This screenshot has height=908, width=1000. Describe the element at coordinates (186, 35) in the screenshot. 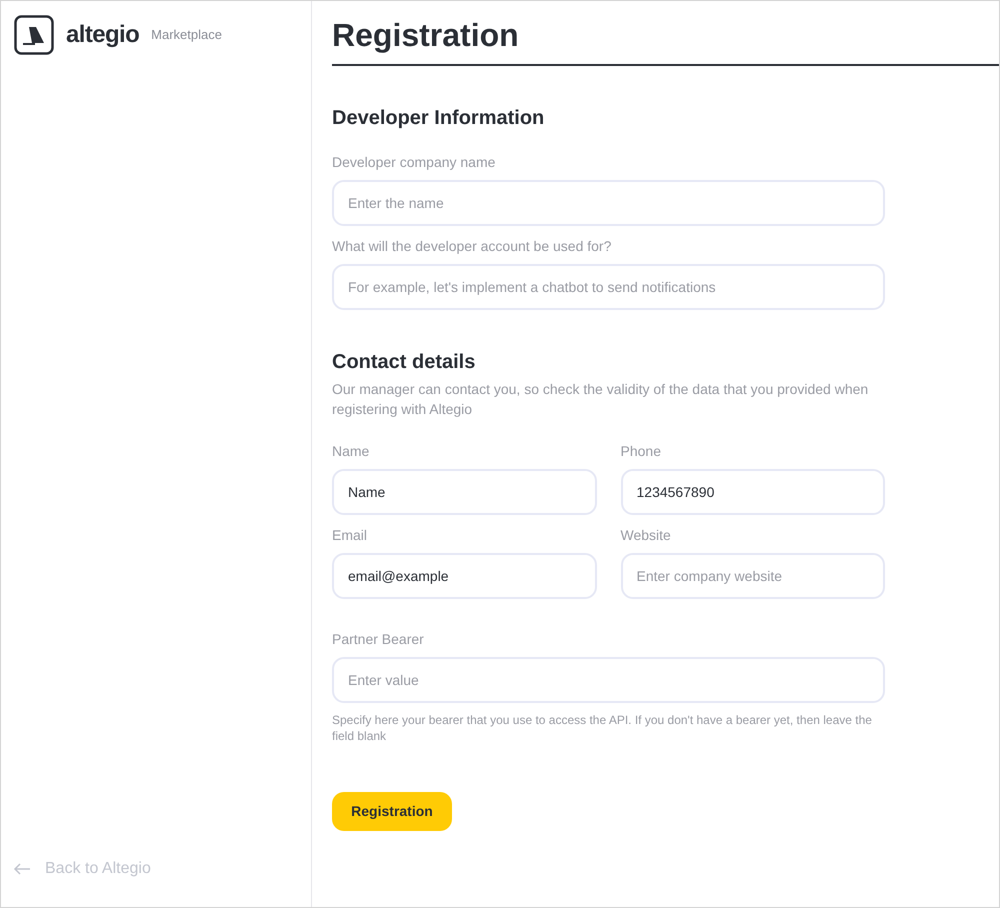

I see `brand-subtitle: Marketplace` at that location.